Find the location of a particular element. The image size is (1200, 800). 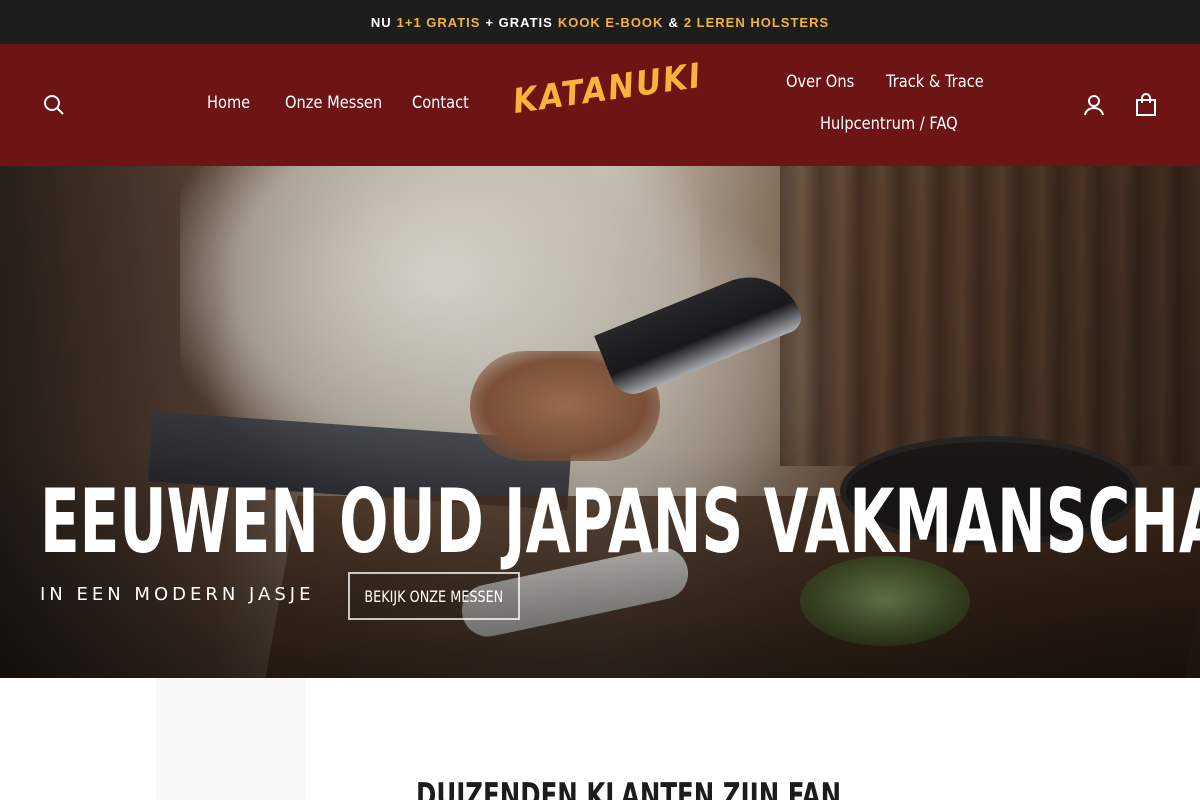

hero-subtitle: IN EEN MODERN JASJE is located at coordinates (177, 594).